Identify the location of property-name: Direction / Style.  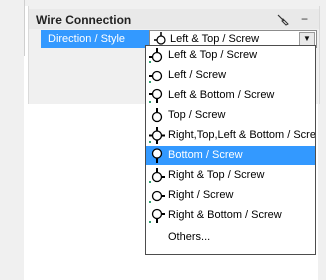
(98, 39).